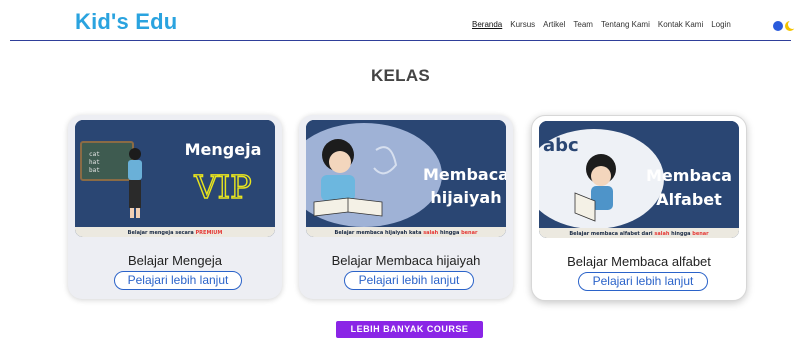  Describe the element at coordinates (689, 199) in the screenshot. I see `thumb-title-alfabet: Alfabet` at that location.